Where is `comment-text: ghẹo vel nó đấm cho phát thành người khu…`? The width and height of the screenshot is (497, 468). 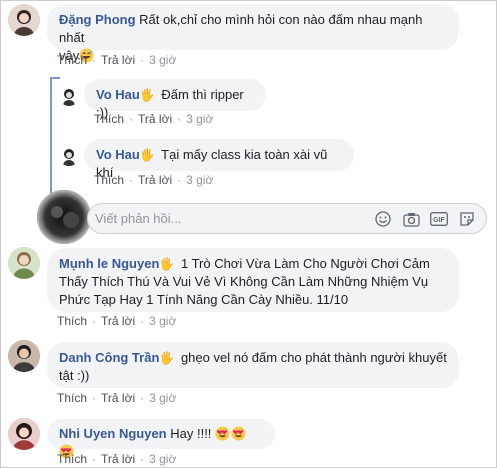 comment-text: ghẹo vel nó đấm cho phát thành người khu… is located at coordinates (312, 357).